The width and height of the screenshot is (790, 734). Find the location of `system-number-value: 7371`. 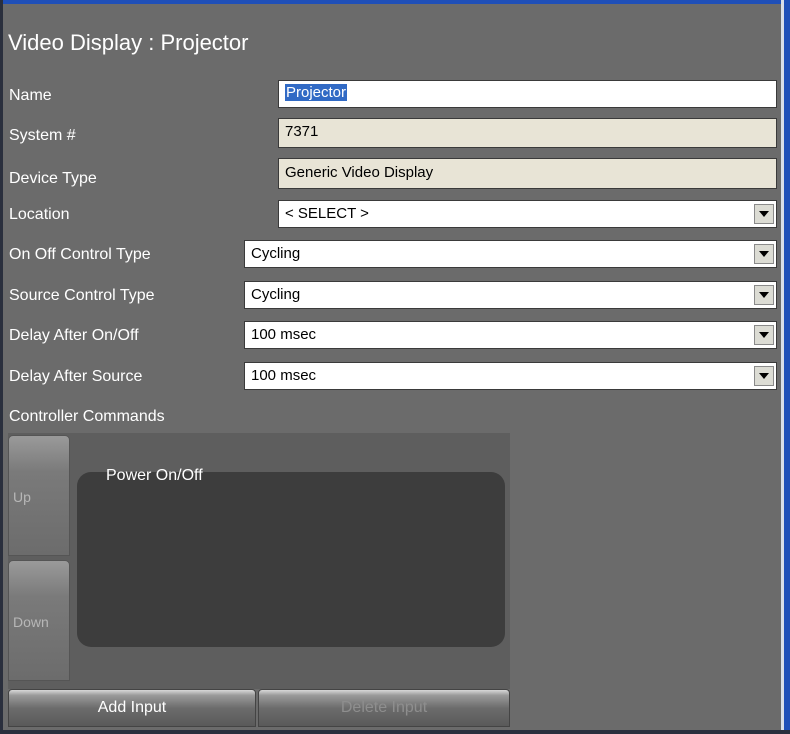

system-number-value: 7371 is located at coordinates (302, 131).